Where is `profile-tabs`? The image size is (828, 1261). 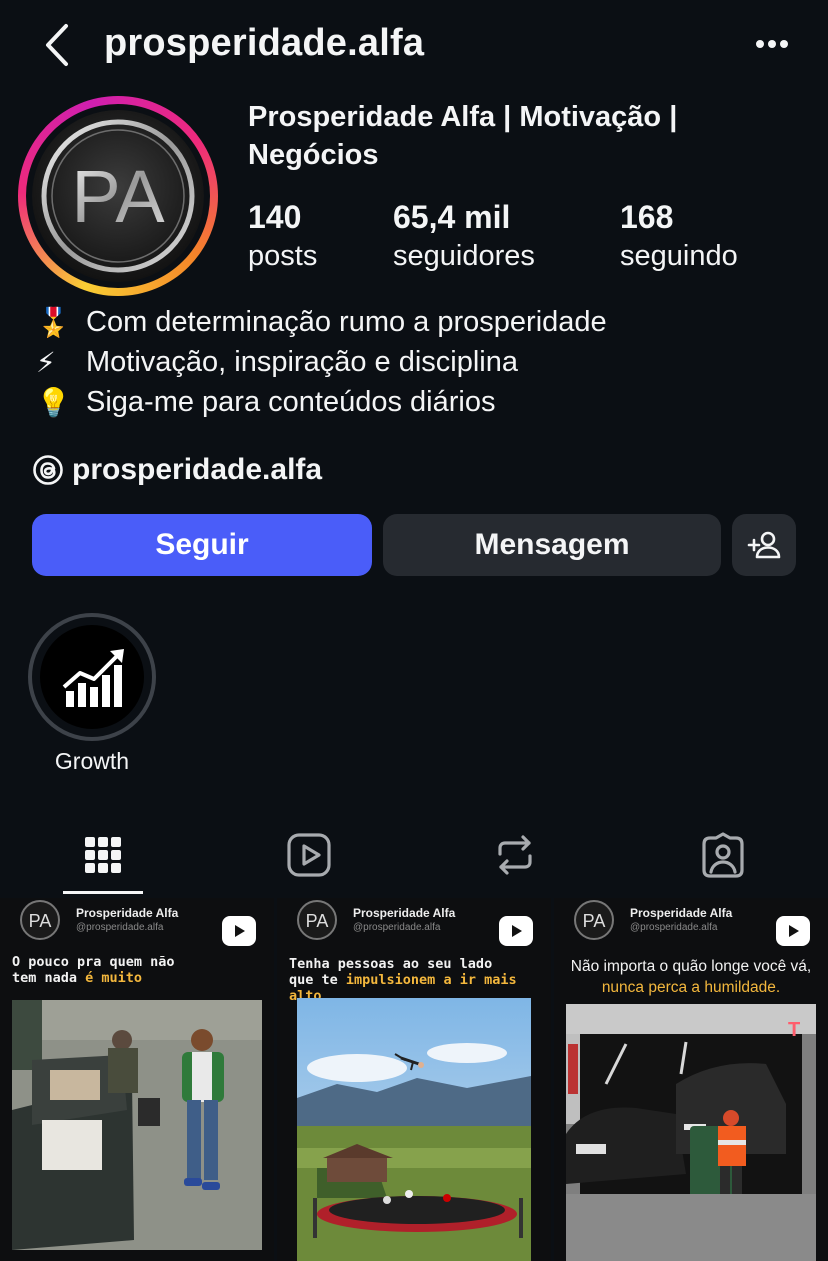 profile-tabs is located at coordinates (414, 859).